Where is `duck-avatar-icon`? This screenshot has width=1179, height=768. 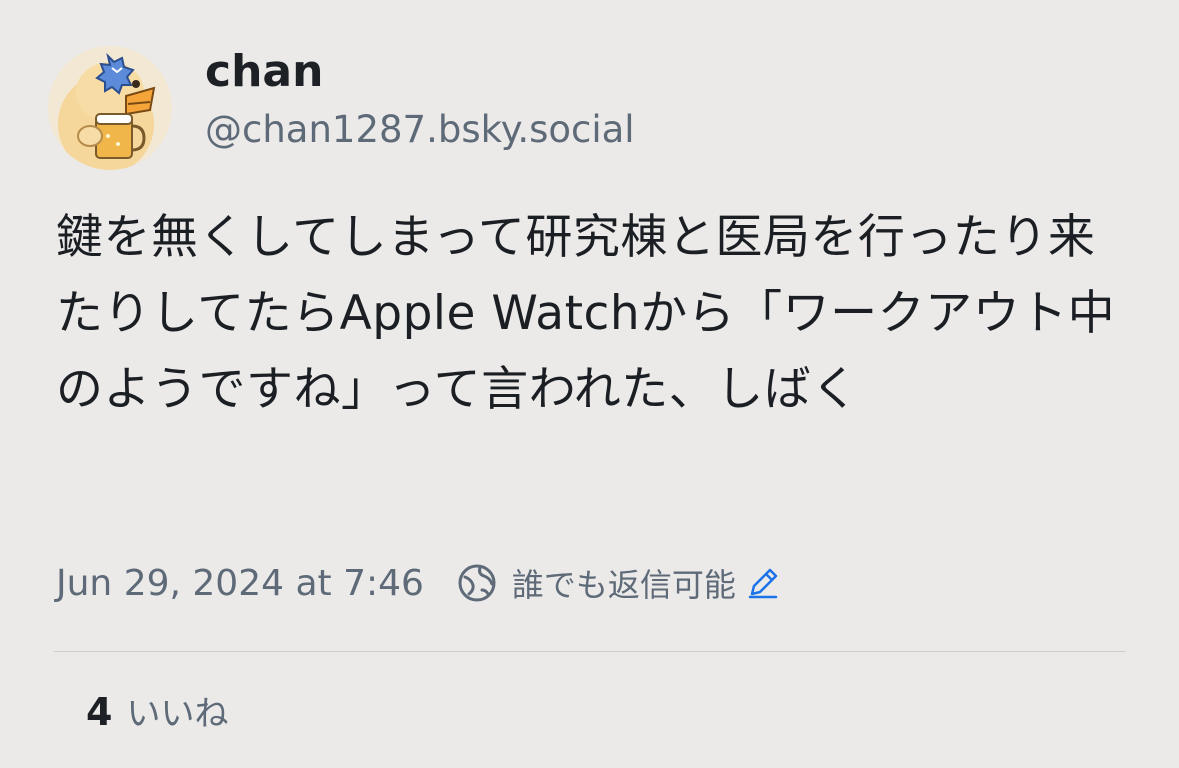 duck-avatar-icon is located at coordinates (110, 108).